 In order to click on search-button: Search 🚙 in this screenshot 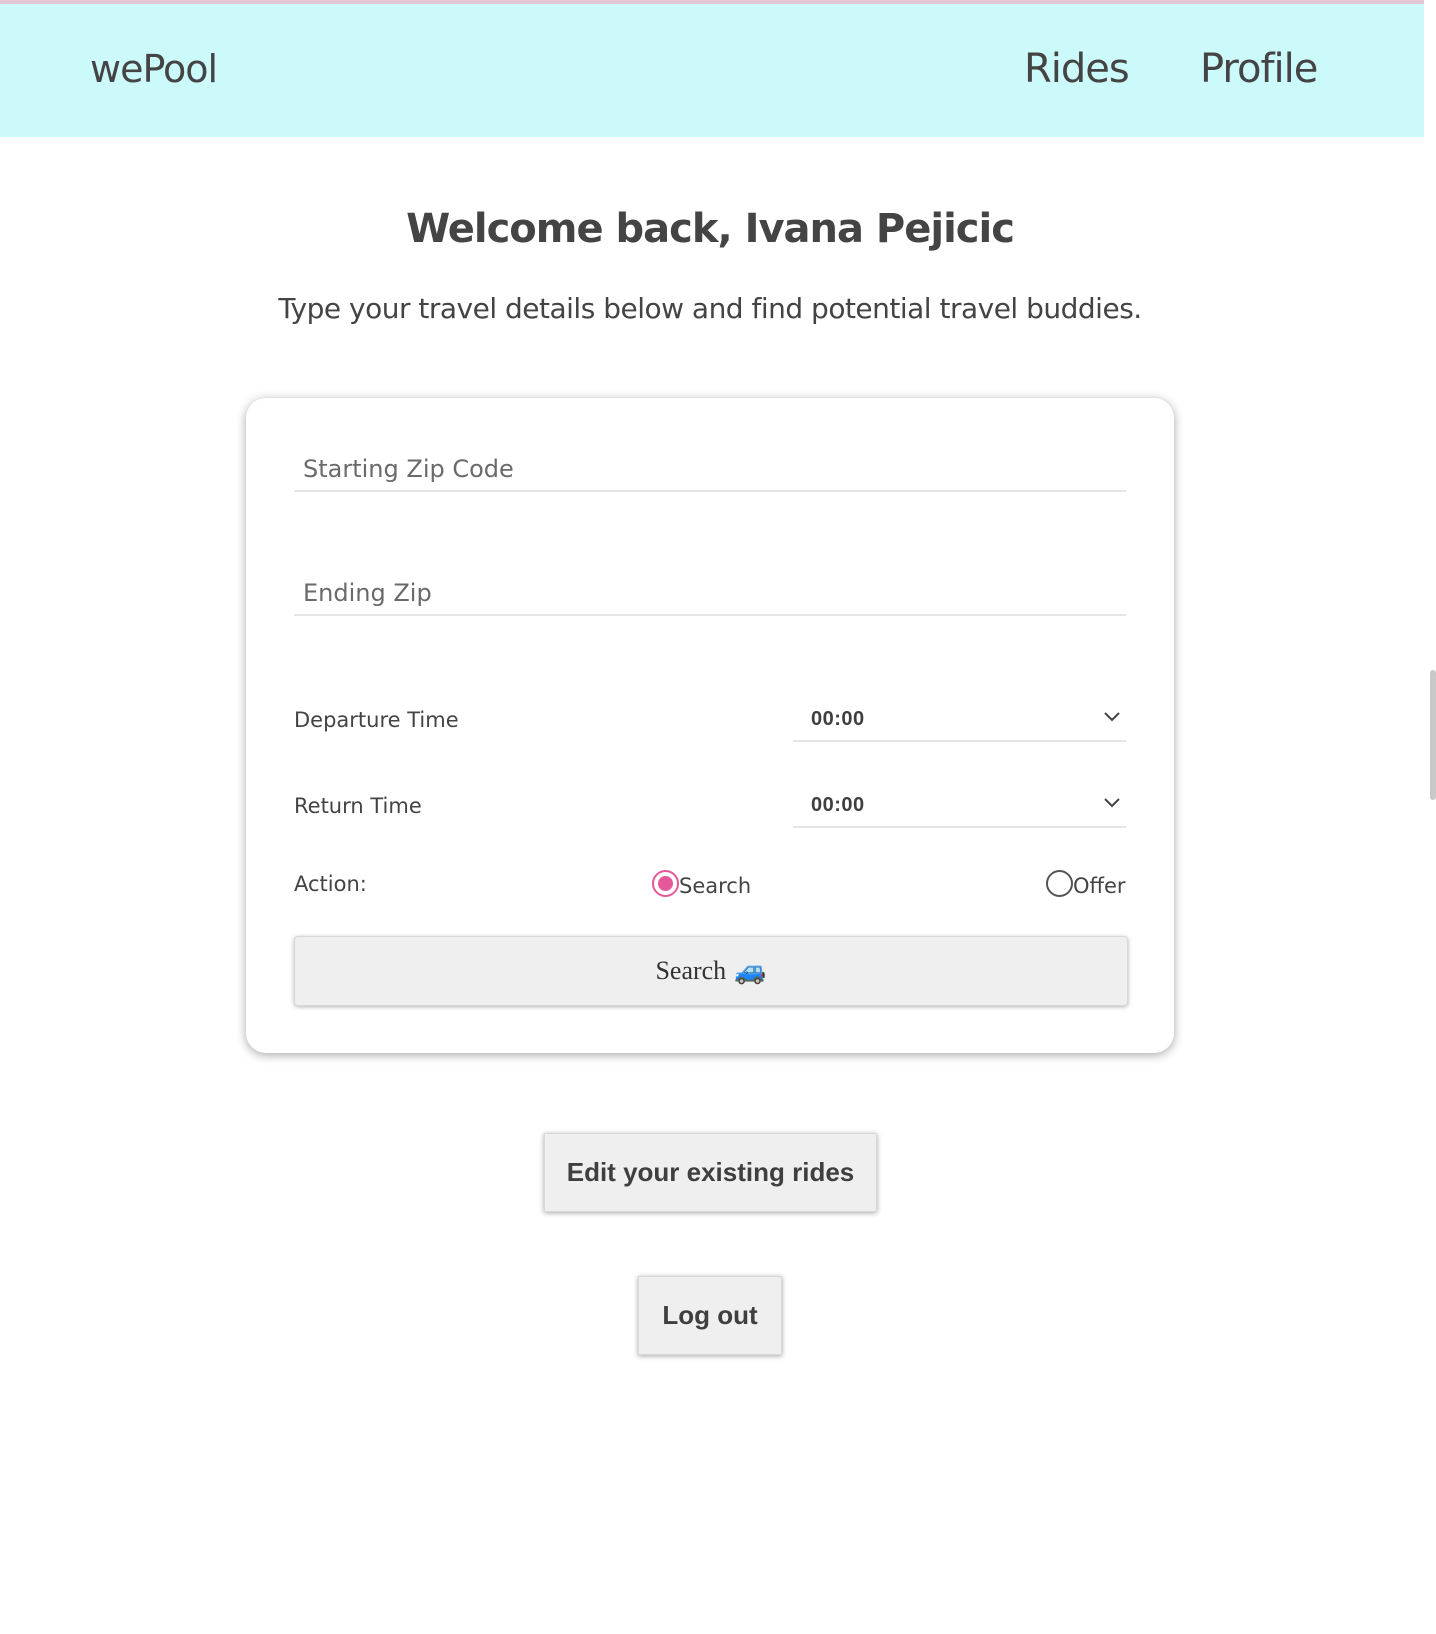, I will do `click(711, 971)`.